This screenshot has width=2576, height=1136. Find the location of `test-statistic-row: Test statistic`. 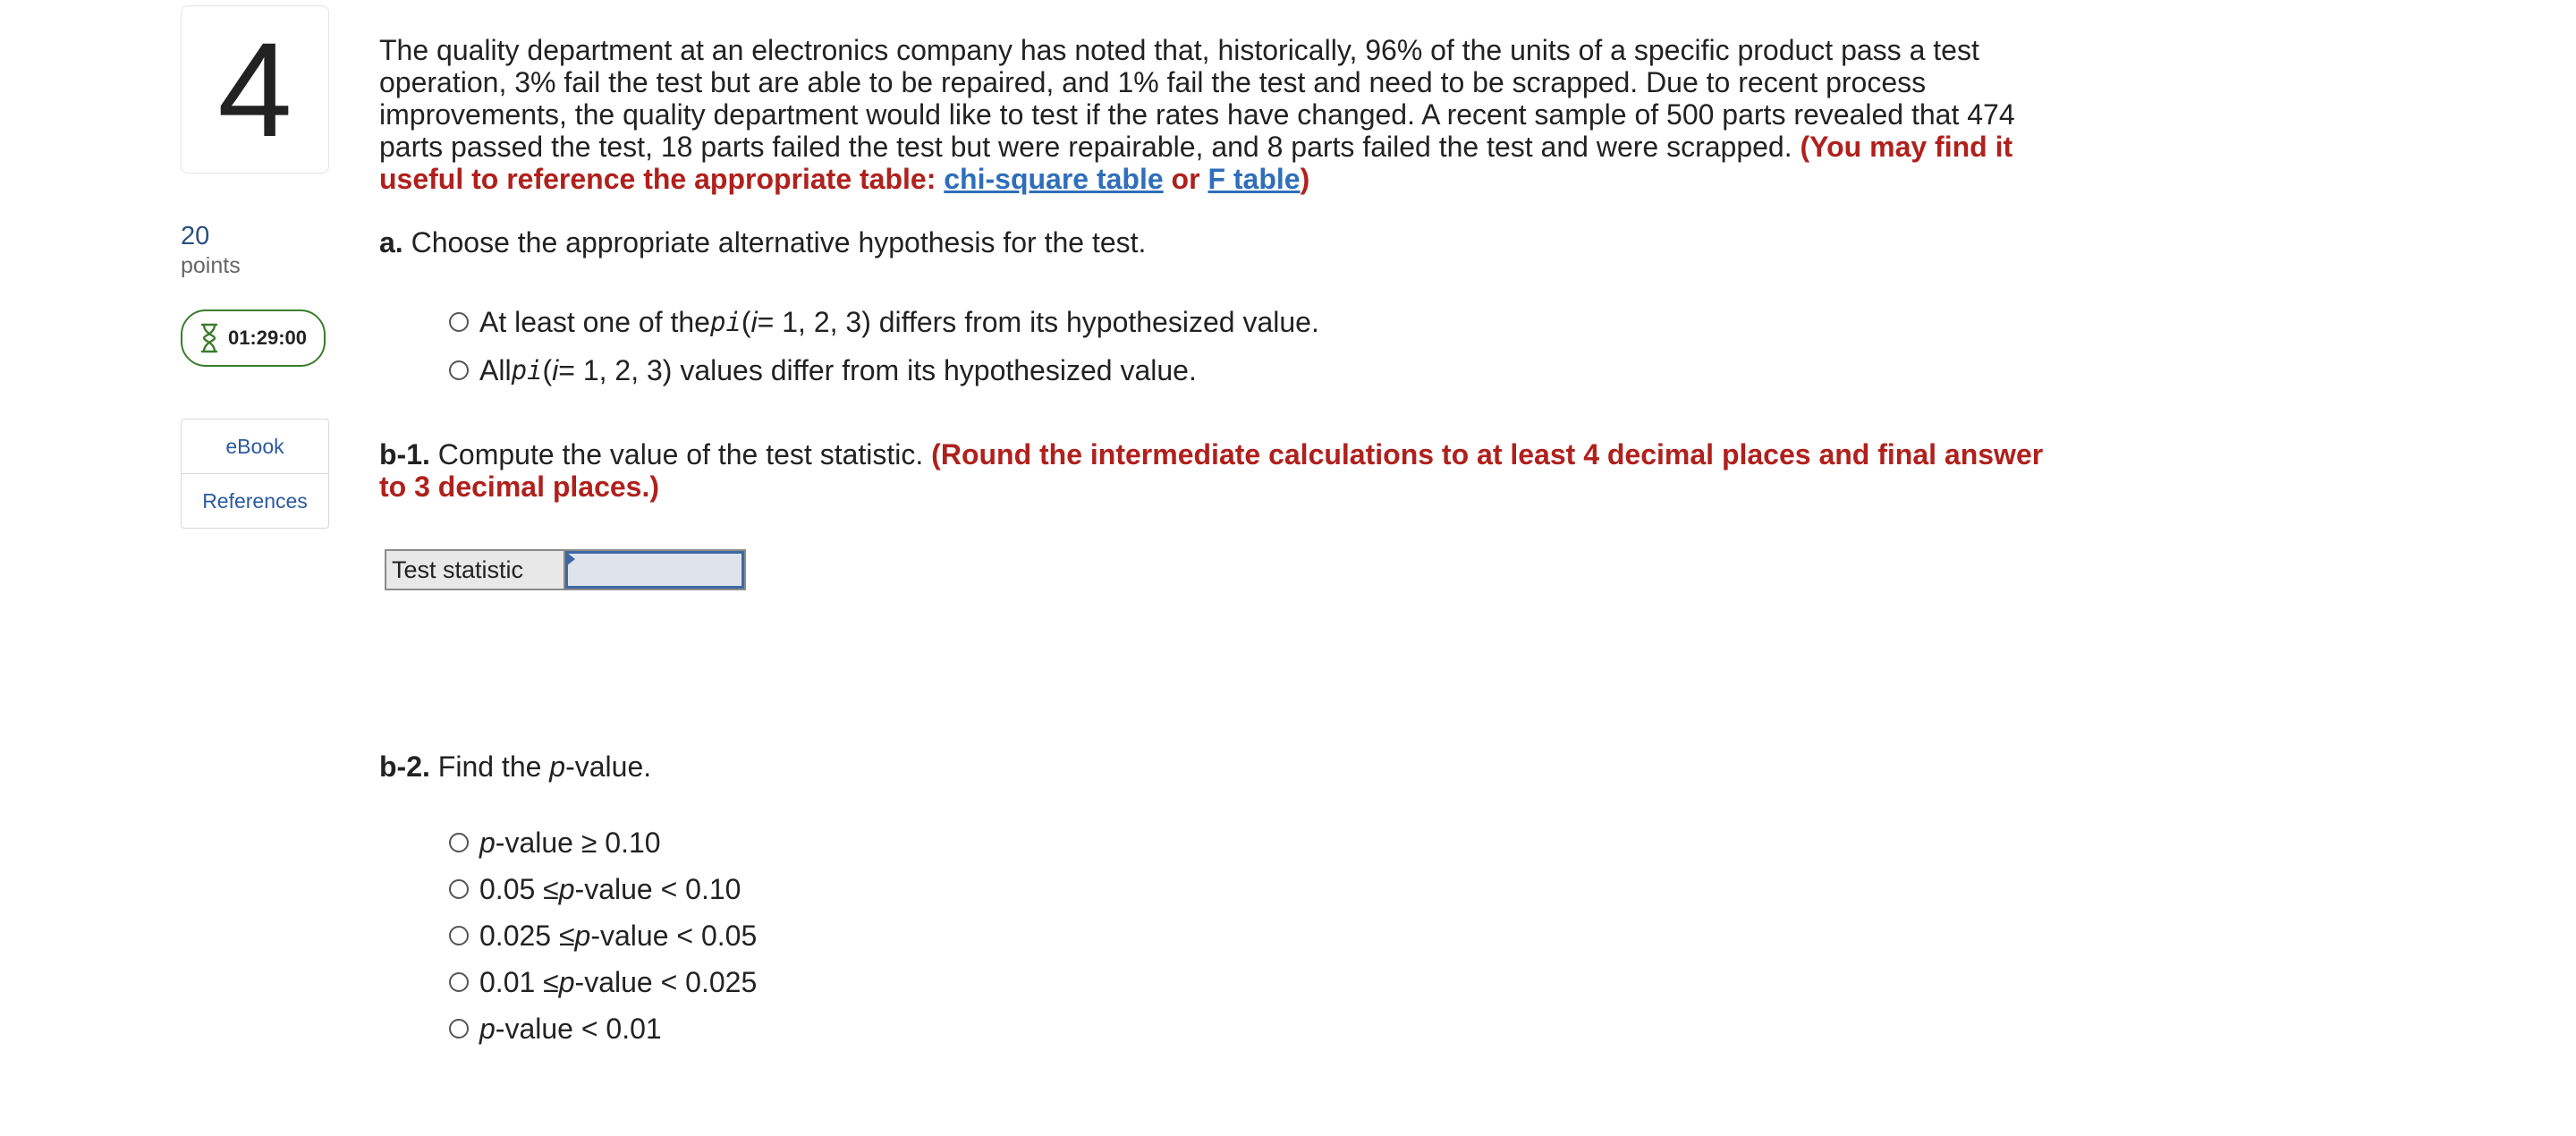

test-statistic-row: Test statistic is located at coordinates (565, 569).